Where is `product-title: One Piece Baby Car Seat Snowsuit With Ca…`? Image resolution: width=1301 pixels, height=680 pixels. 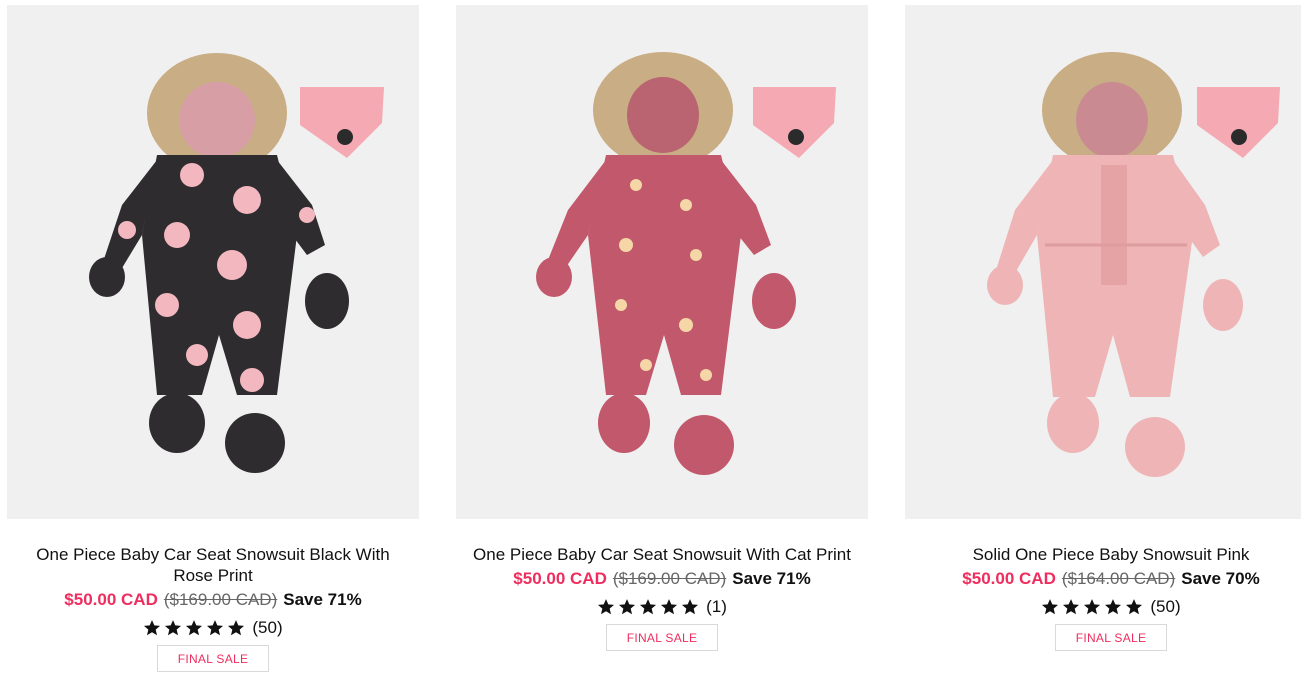
product-title: One Piece Baby Car Seat Snowsuit With Ca… is located at coordinates (662, 554).